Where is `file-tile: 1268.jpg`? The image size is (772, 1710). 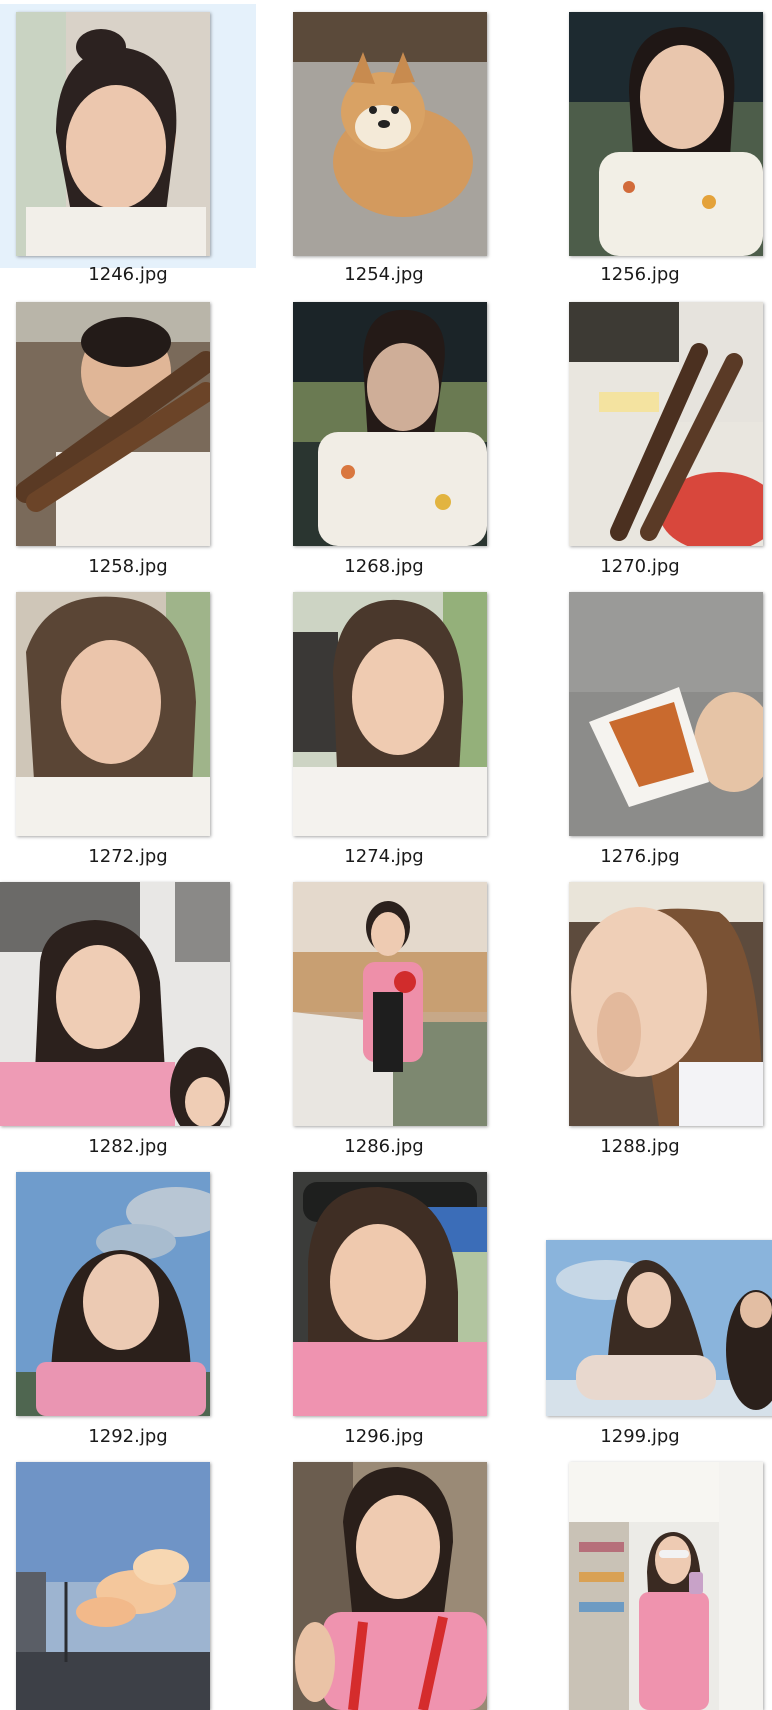 file-tile: 1268.jpg is located at coordinates (384, 439).